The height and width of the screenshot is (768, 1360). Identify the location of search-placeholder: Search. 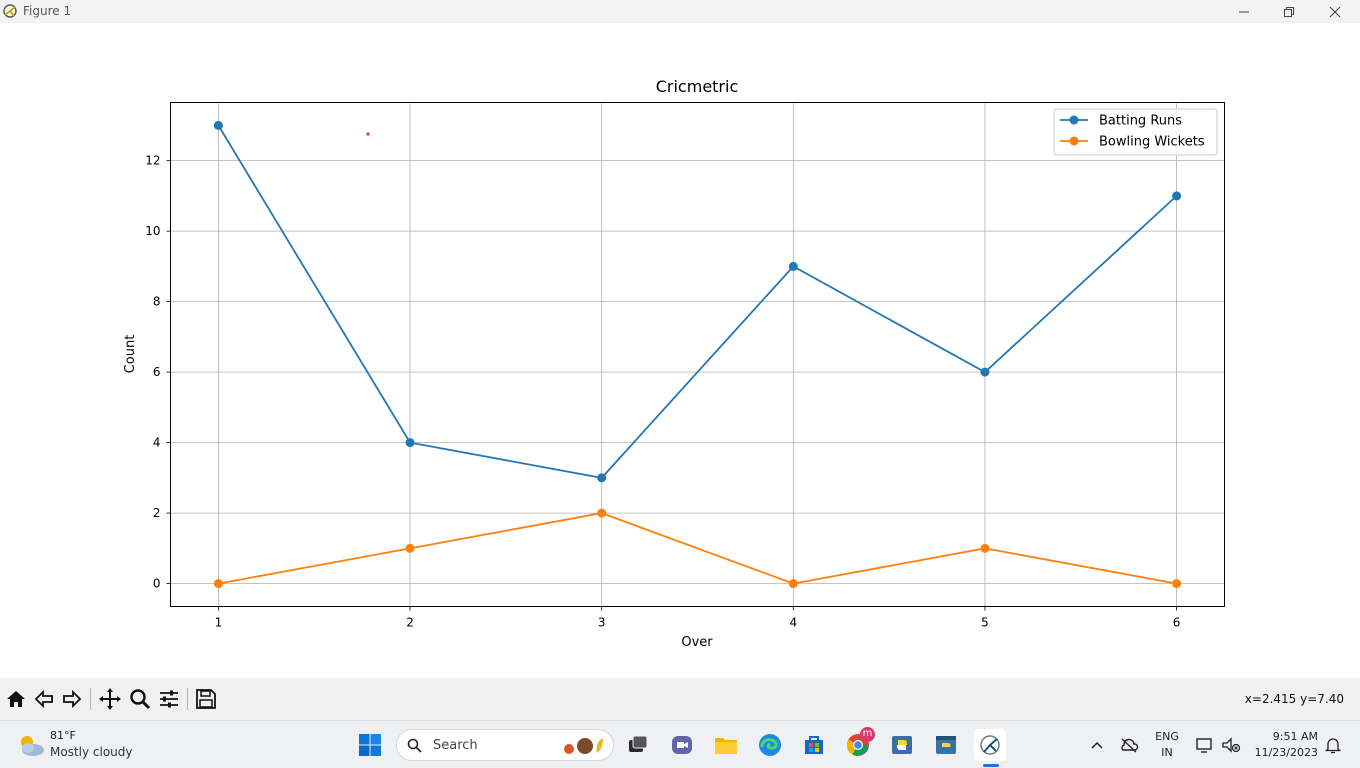
(455, 745).